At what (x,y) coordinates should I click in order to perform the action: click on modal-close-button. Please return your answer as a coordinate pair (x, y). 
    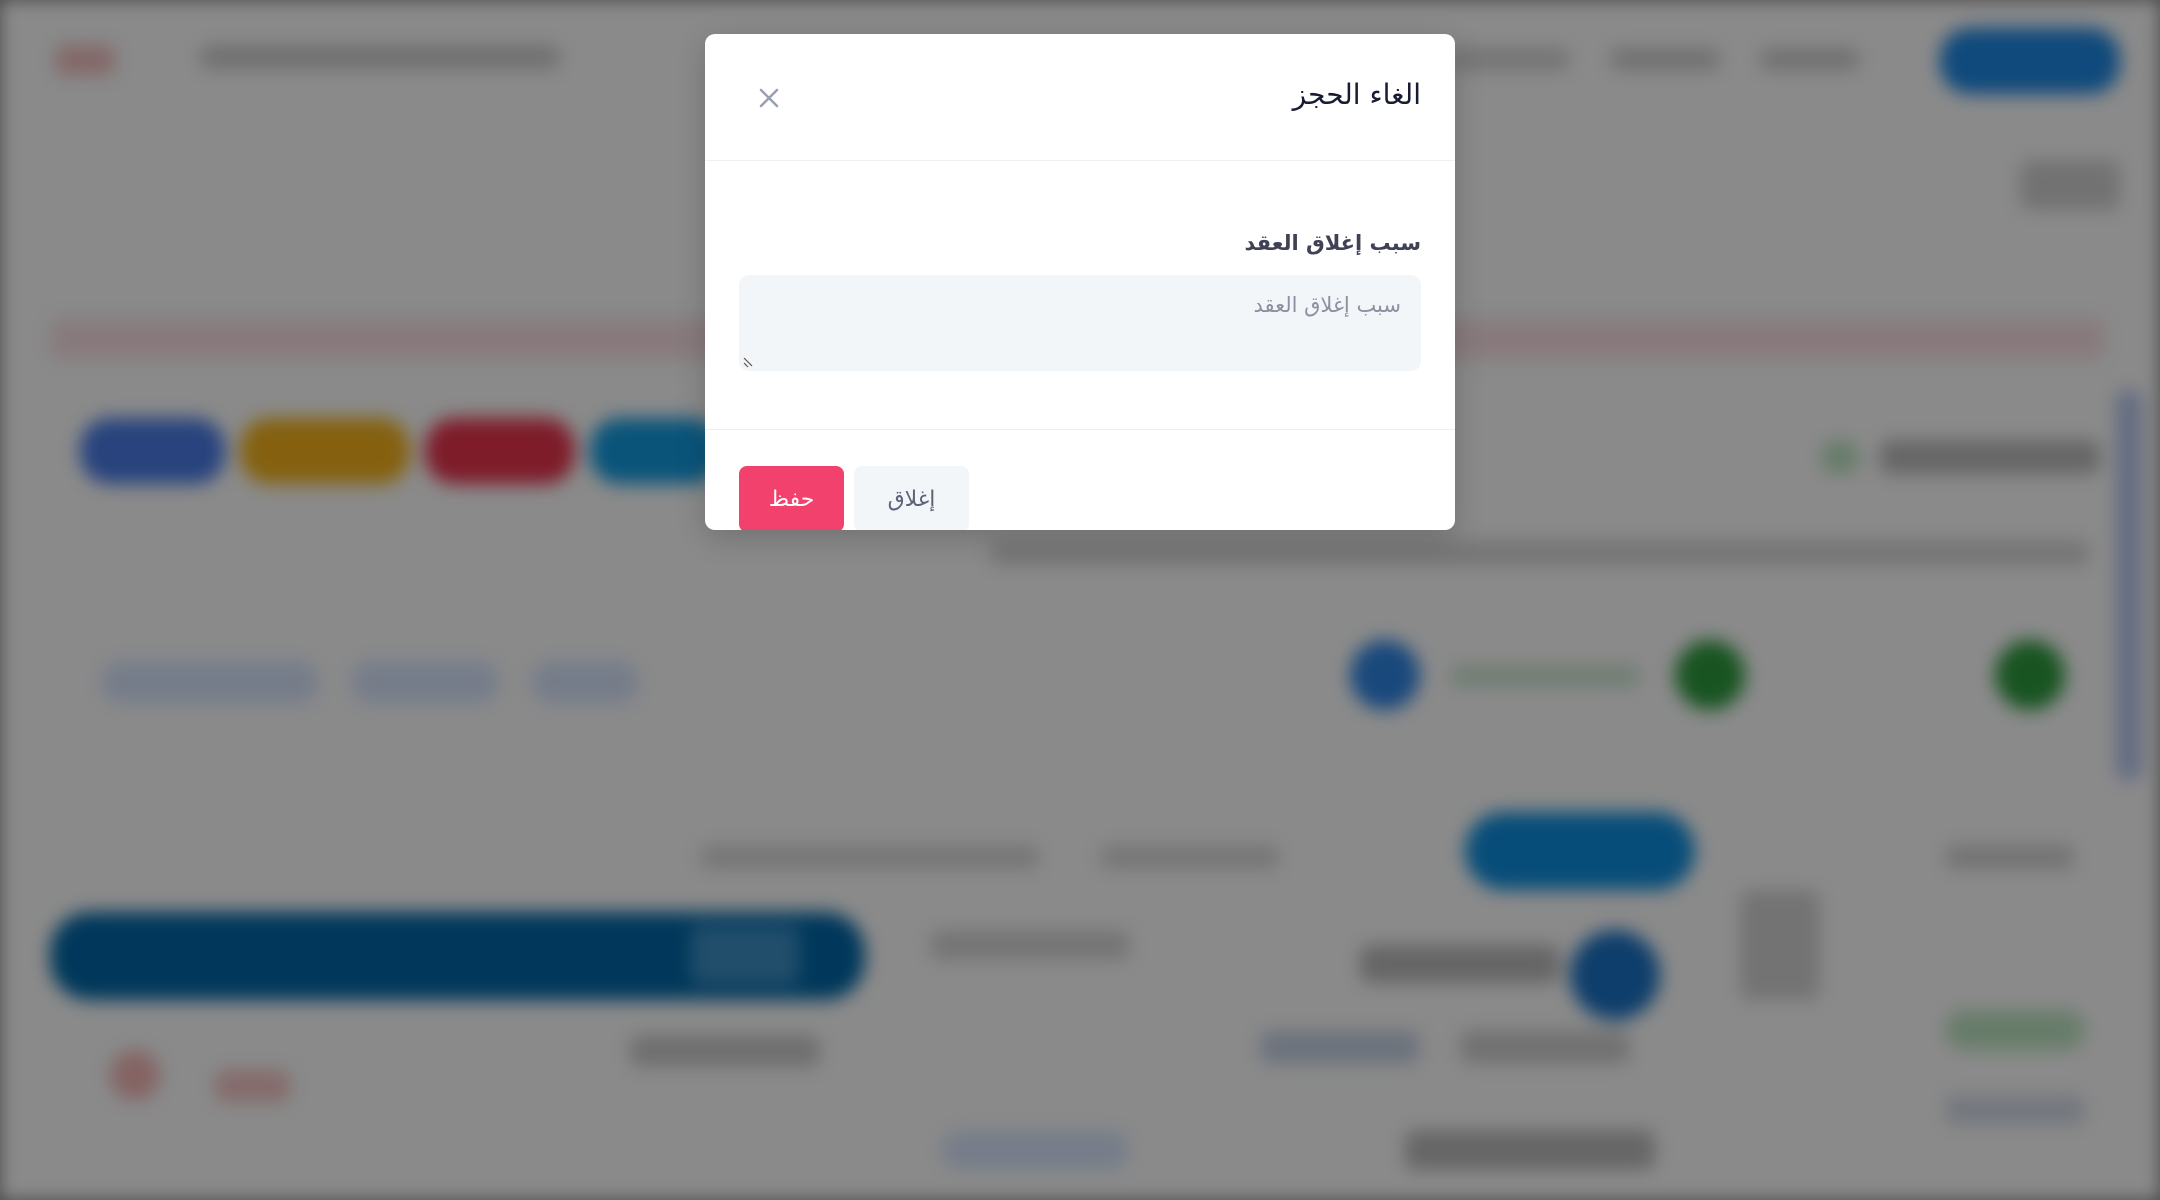
    Looking at the image, I should click on (769, 98).